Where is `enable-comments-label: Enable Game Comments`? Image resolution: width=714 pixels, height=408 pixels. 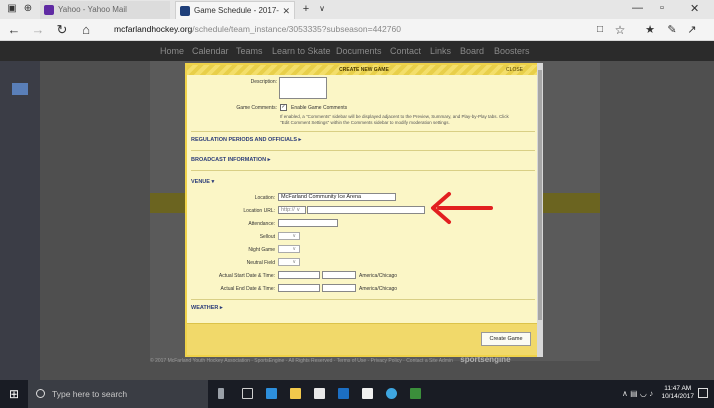 enable-comments-label: Enable Game Comments is located at coordinates (319, 108).